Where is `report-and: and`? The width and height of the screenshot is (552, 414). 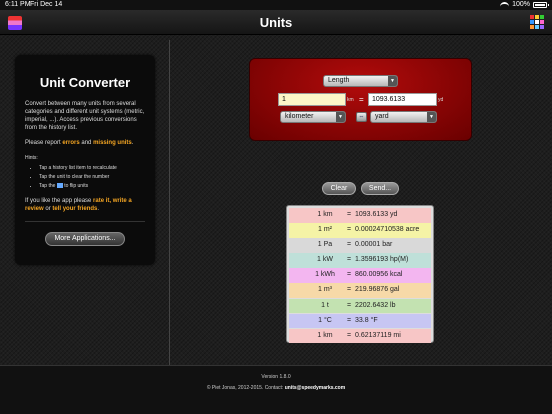 report-and: and is located at coordinates (86, 143).